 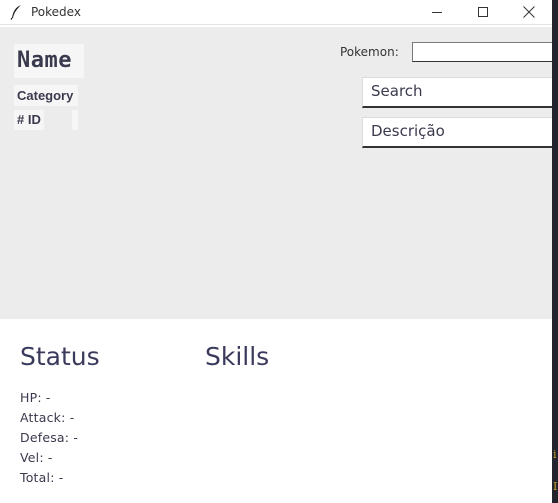 I want to click on feather-icon, so click(x=16, y=12).